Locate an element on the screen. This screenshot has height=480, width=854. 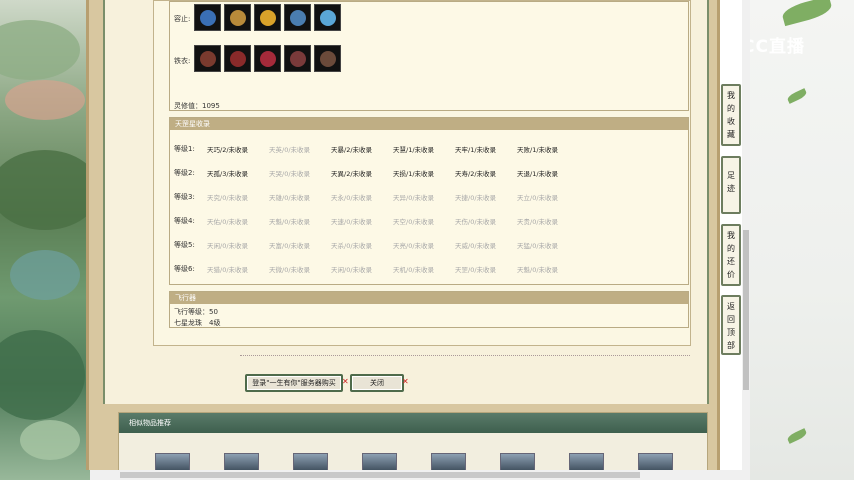
sidebar-label: 我的还价 is located at coordinates (731, 255).